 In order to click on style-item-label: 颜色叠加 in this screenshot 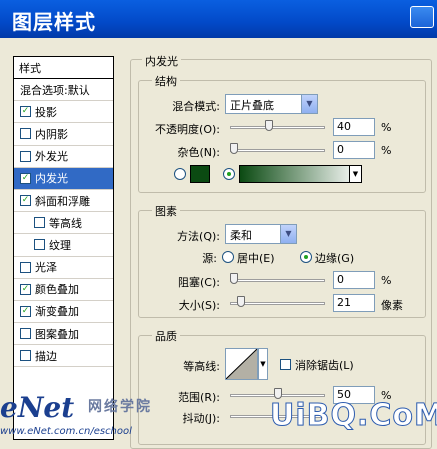, I will do `click(57, 290)`.